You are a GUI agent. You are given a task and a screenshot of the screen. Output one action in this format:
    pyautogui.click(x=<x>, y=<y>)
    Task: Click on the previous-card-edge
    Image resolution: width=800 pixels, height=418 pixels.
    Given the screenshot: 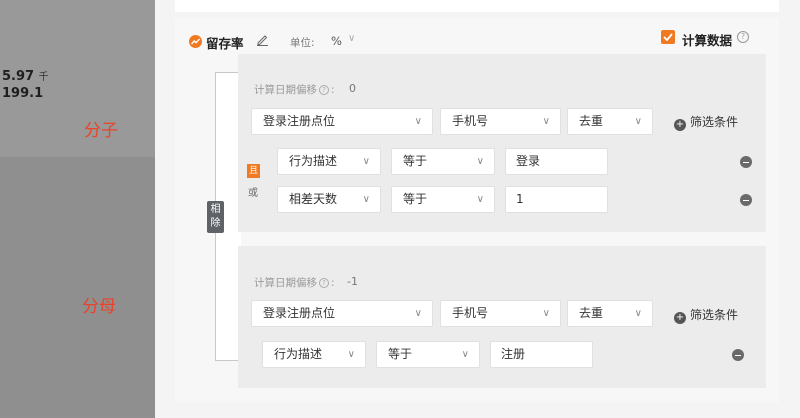 What is the action you would take?
    pyautogui.click(x=477, y=6)
    